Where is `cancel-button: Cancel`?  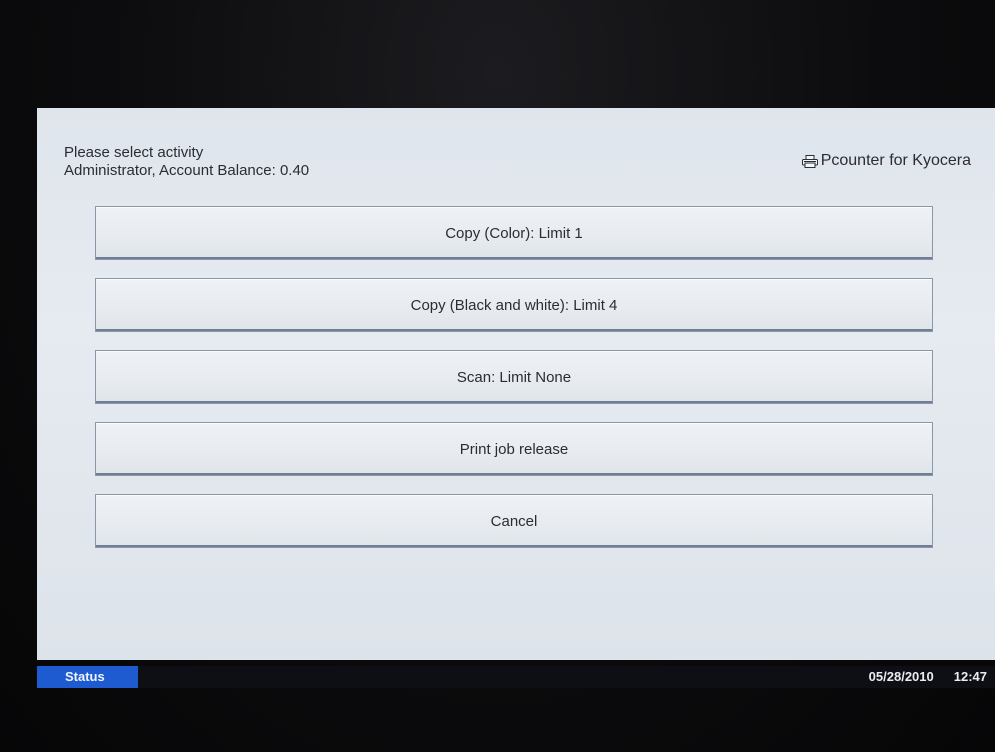 cancel-button: Cancel is located at coordinates (514, 521).